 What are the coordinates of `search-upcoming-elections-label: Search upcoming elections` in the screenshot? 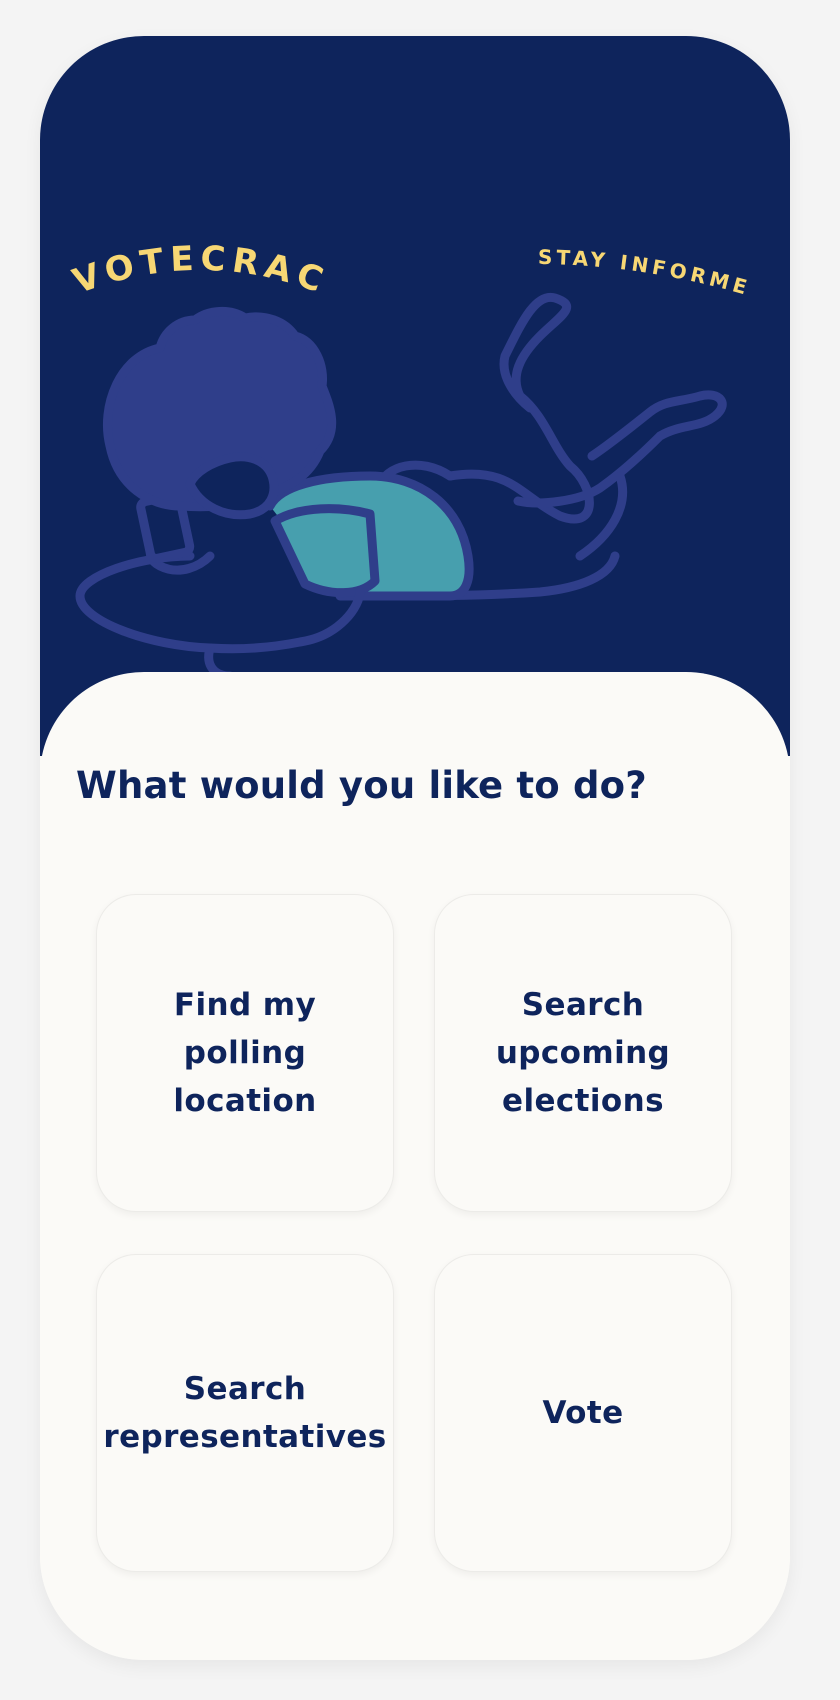 It's located at (583, 1053).